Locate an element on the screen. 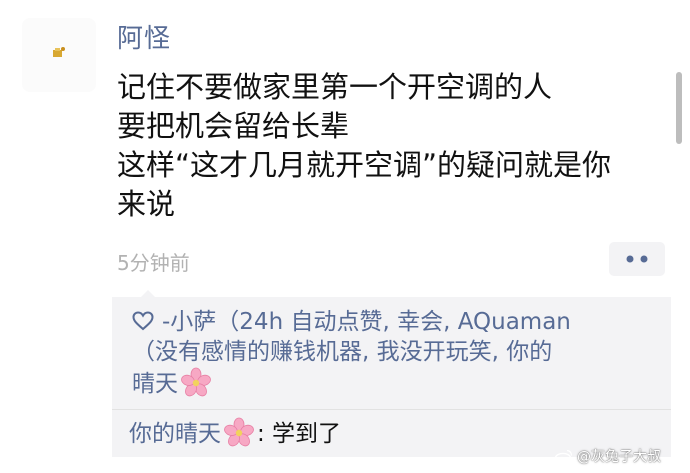 The width and height of the screenshot is (690, 473). author-name: 阿怪 is located at coordinates (144, 36).